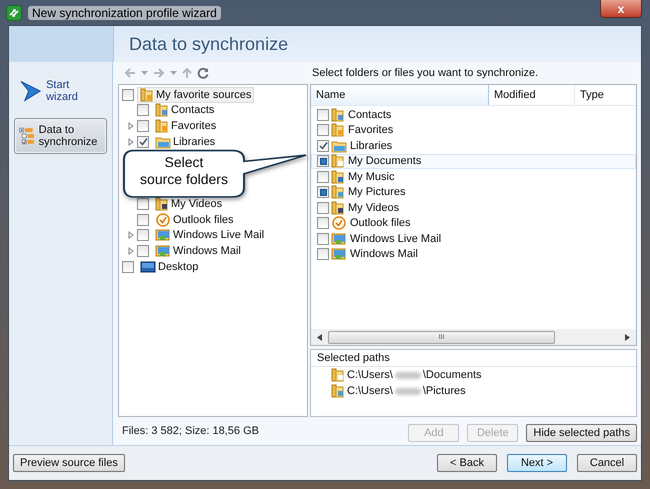  What do you see at coordinates (210, 235) in the screenshot?
I see `tree-item: Windows Live Mail` at bounding box center [210, 235].